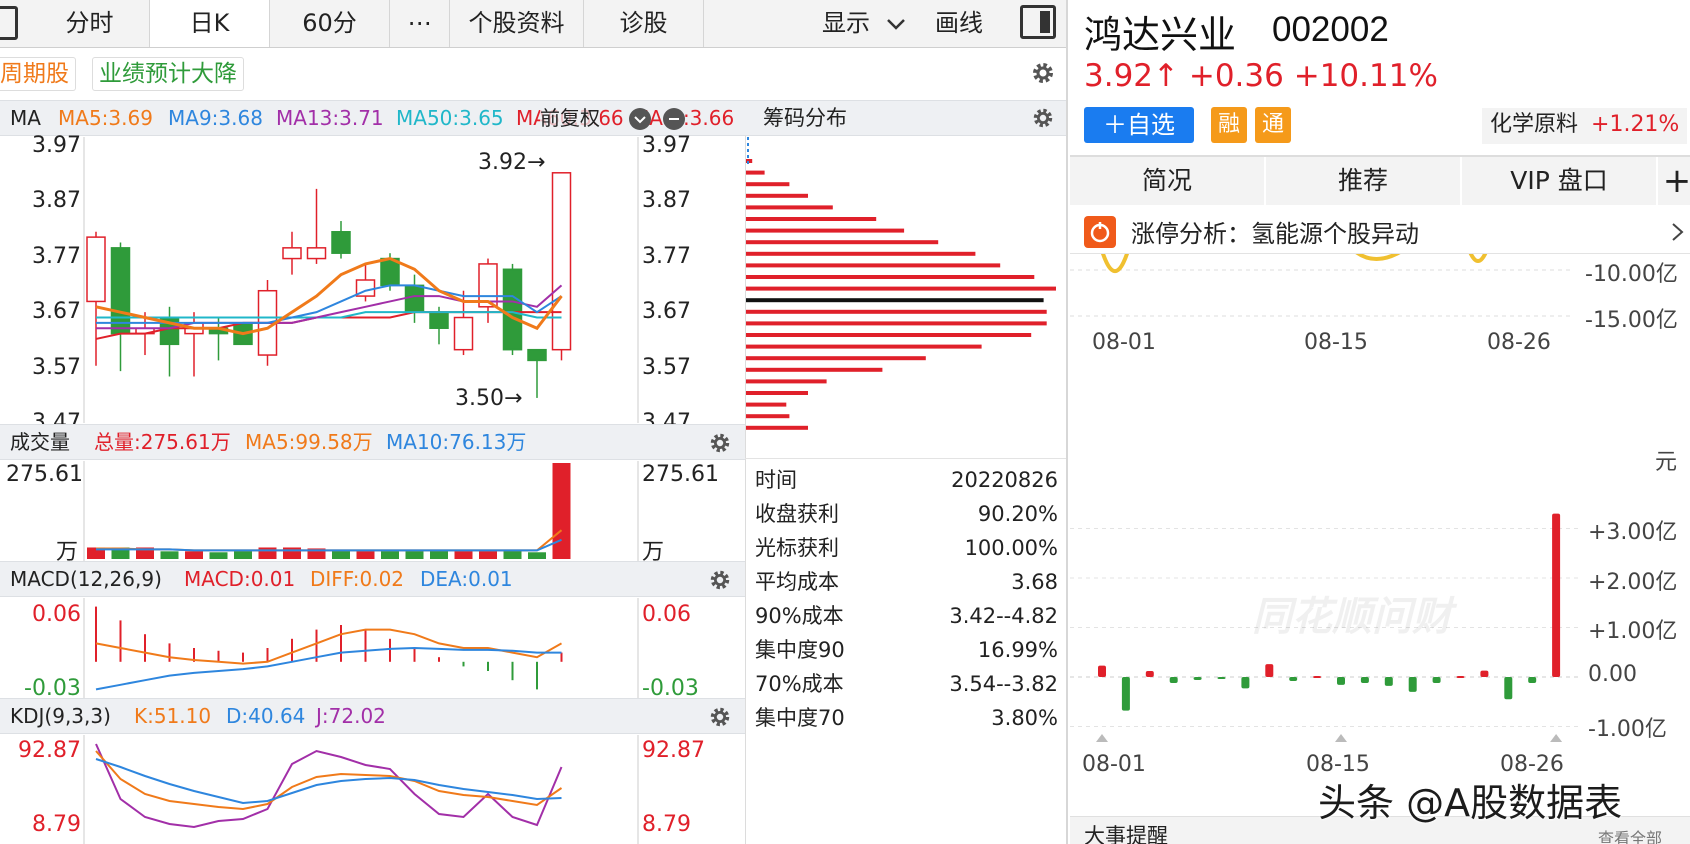 The width and height of the screenshot is (1690, 844). What do you see at coordinates (1612, 674) in the screenshot?
I see `flow-tick: 0.00` at bounding box center [1612, 674].